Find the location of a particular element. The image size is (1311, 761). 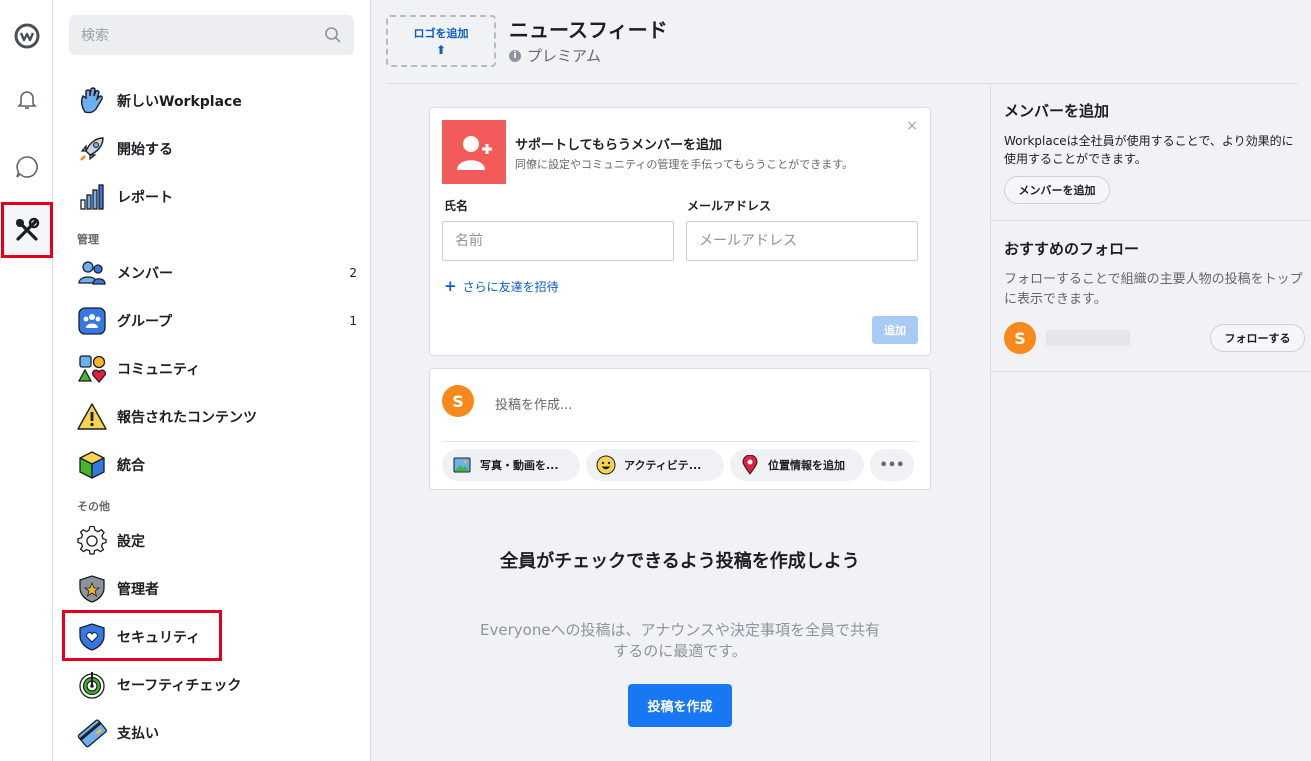

sidebar-item-payments: 支払い is located at coordinates (216, 733).